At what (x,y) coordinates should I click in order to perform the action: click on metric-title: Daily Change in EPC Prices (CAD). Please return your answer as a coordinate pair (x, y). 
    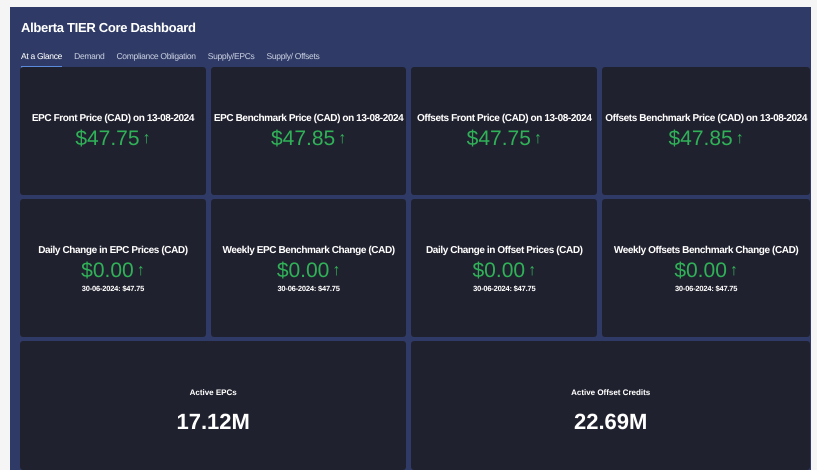
    Looking at the image, I should click on (113, 251).